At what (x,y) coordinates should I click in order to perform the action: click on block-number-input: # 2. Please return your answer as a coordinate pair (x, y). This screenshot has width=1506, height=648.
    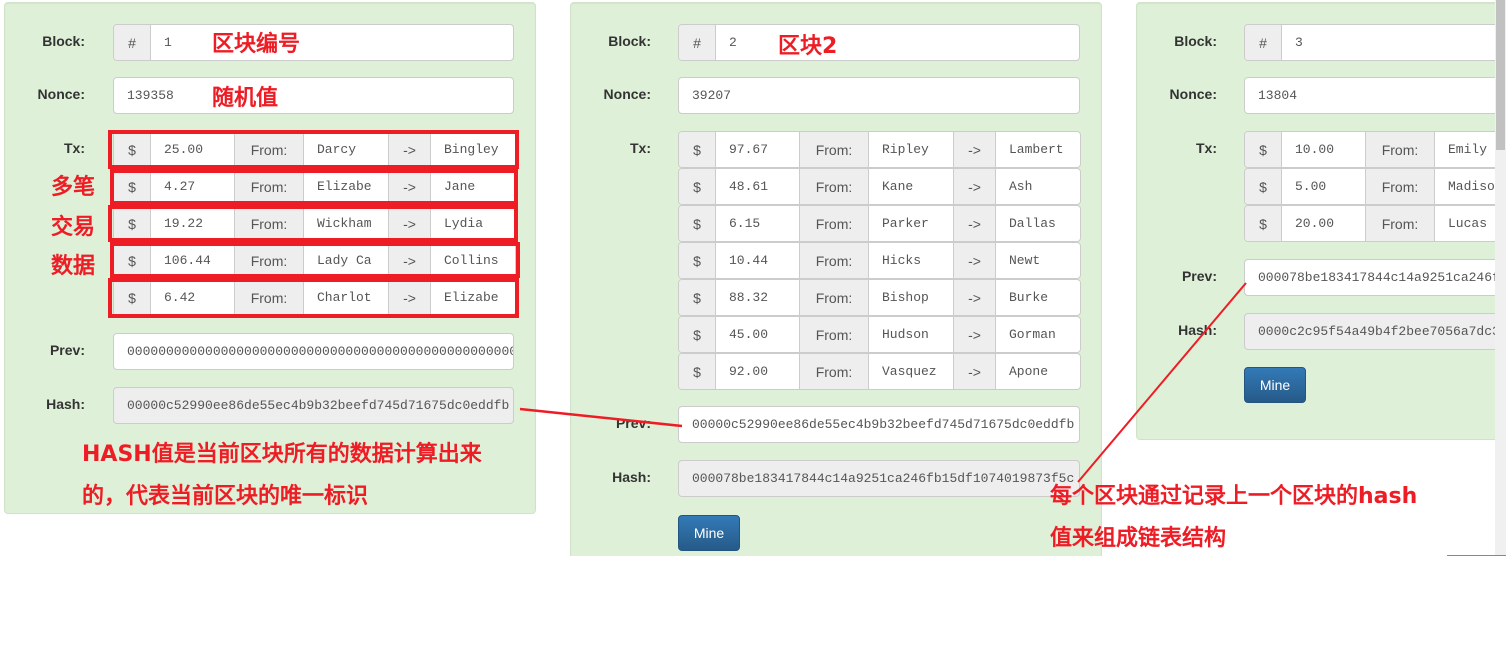
    Looking at the image, I should click on (879, 42).